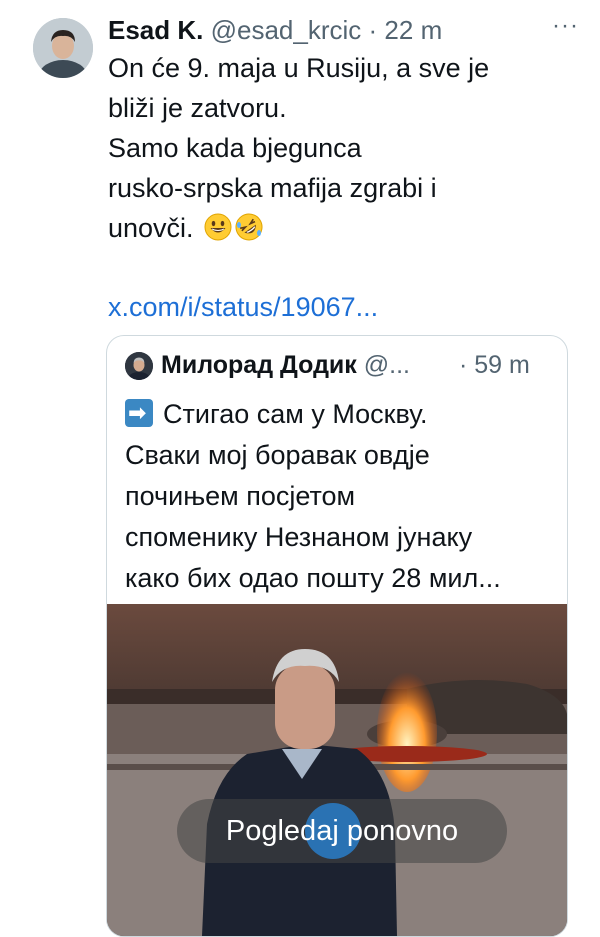  What do you see at coordinates (286, 30) in the screenshot?
I see `author-handle: @esad_krcic` at bounding box center [286, 30].